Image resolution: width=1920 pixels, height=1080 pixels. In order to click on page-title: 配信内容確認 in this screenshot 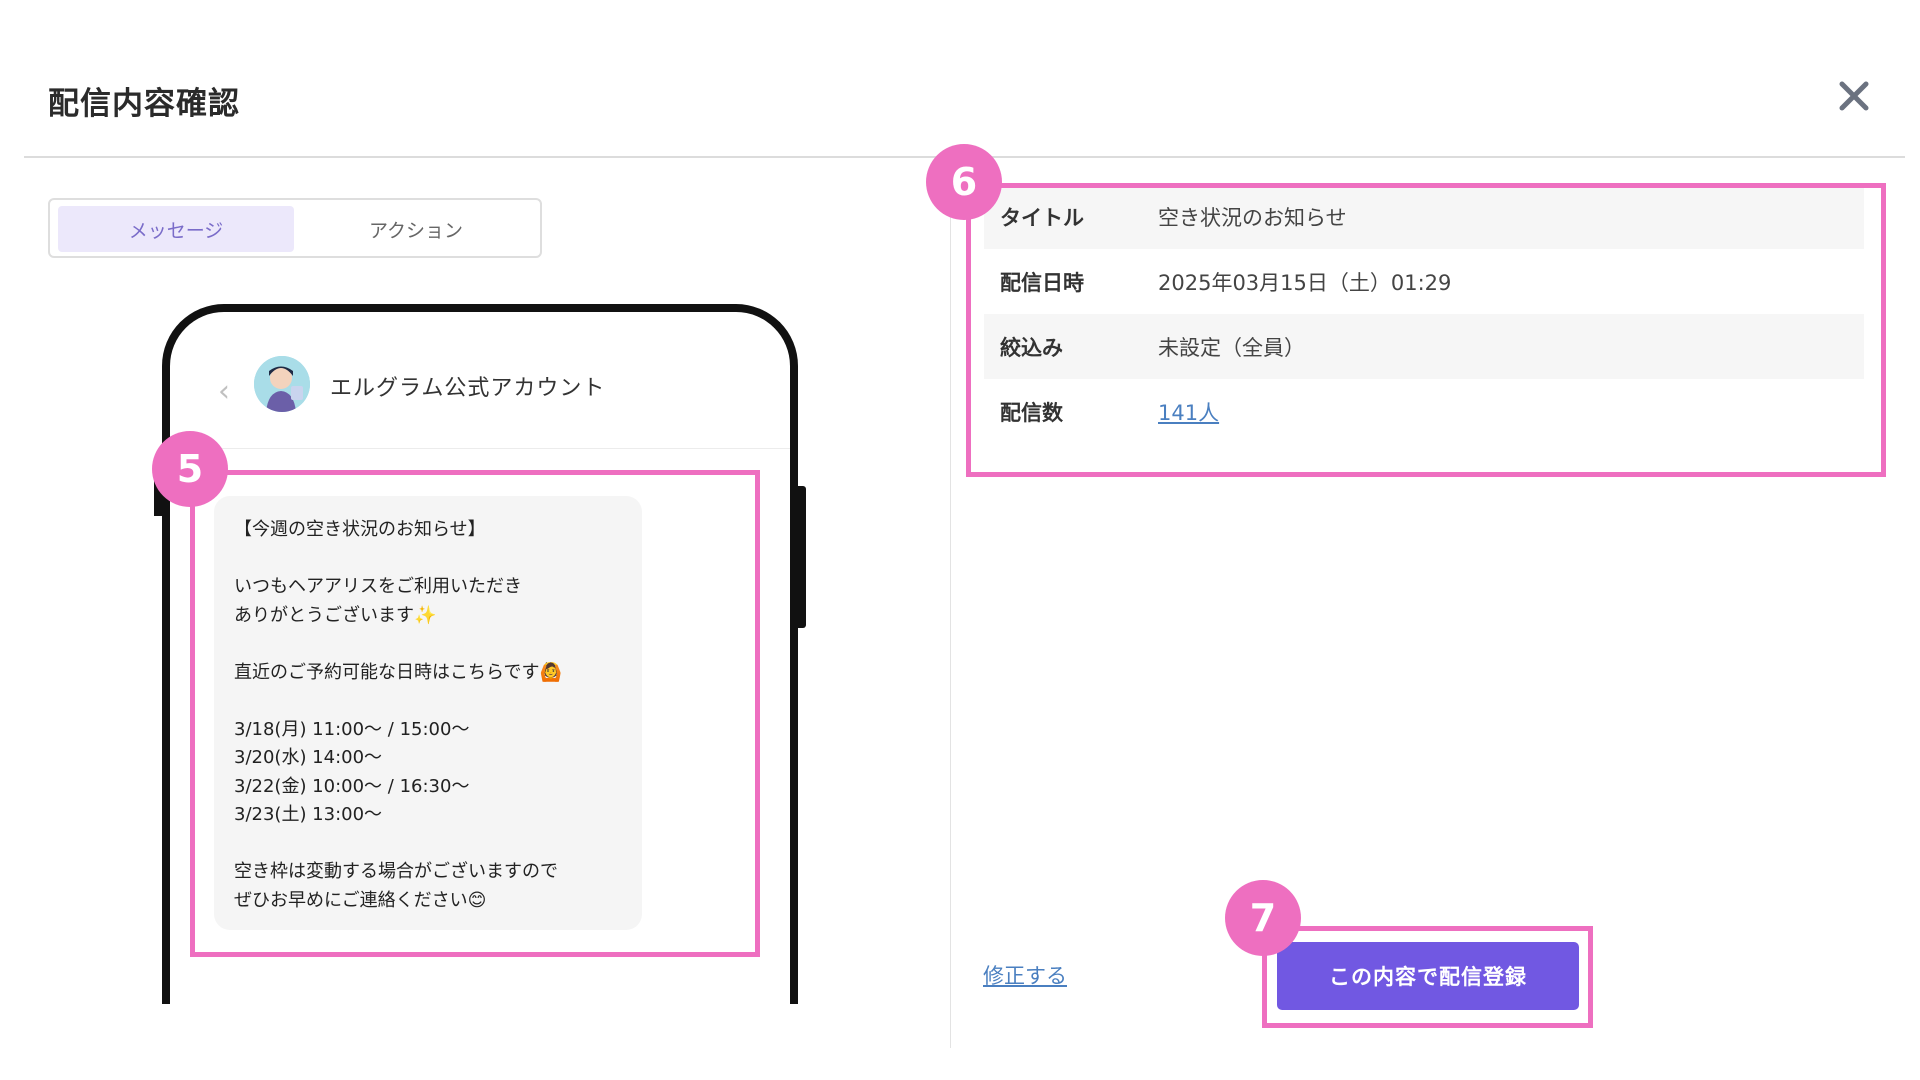, I will do `click(144, 104)`.